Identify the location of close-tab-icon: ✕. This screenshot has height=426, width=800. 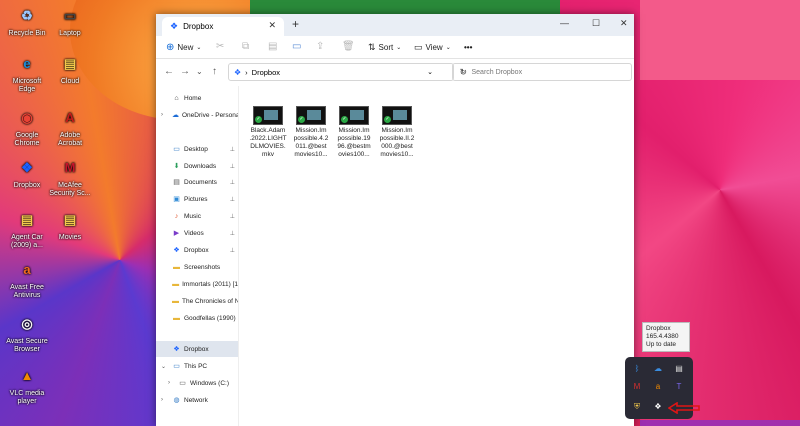
(272, 25).